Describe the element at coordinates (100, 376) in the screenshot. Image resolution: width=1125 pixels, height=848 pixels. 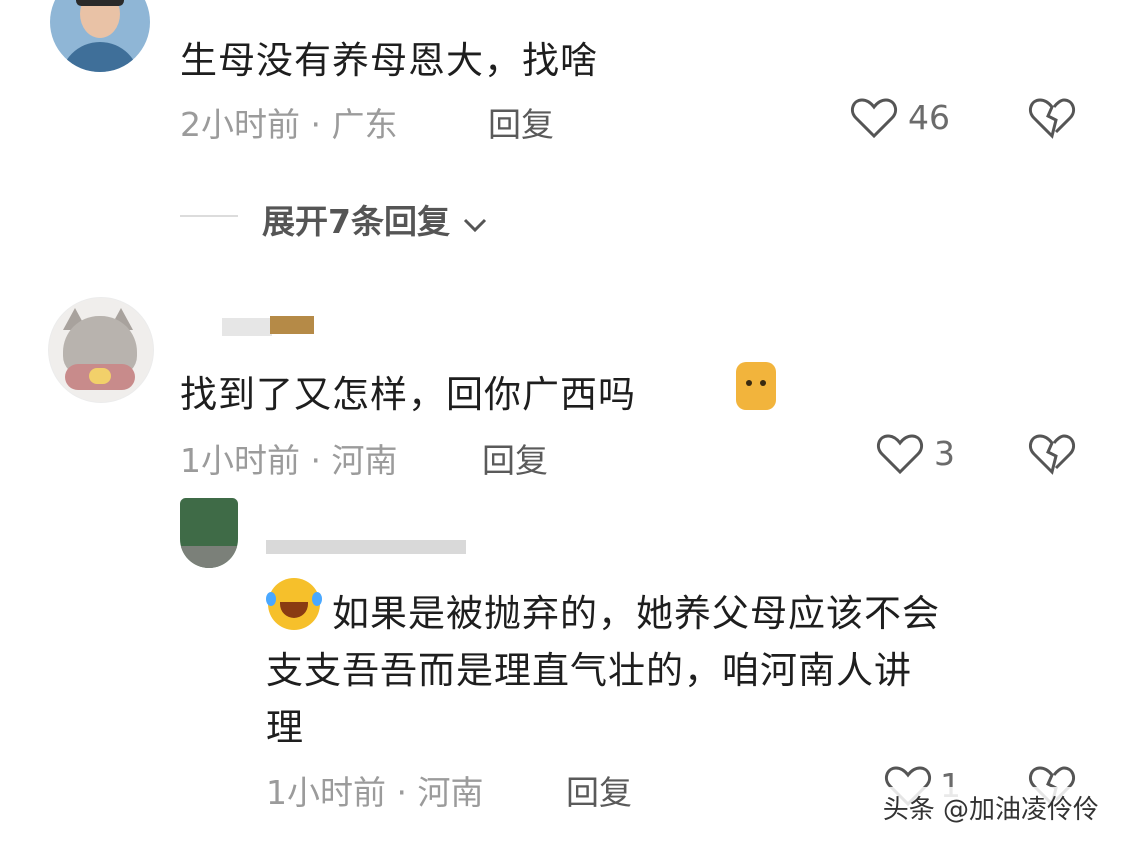
I see `avatar-bow` at that location.